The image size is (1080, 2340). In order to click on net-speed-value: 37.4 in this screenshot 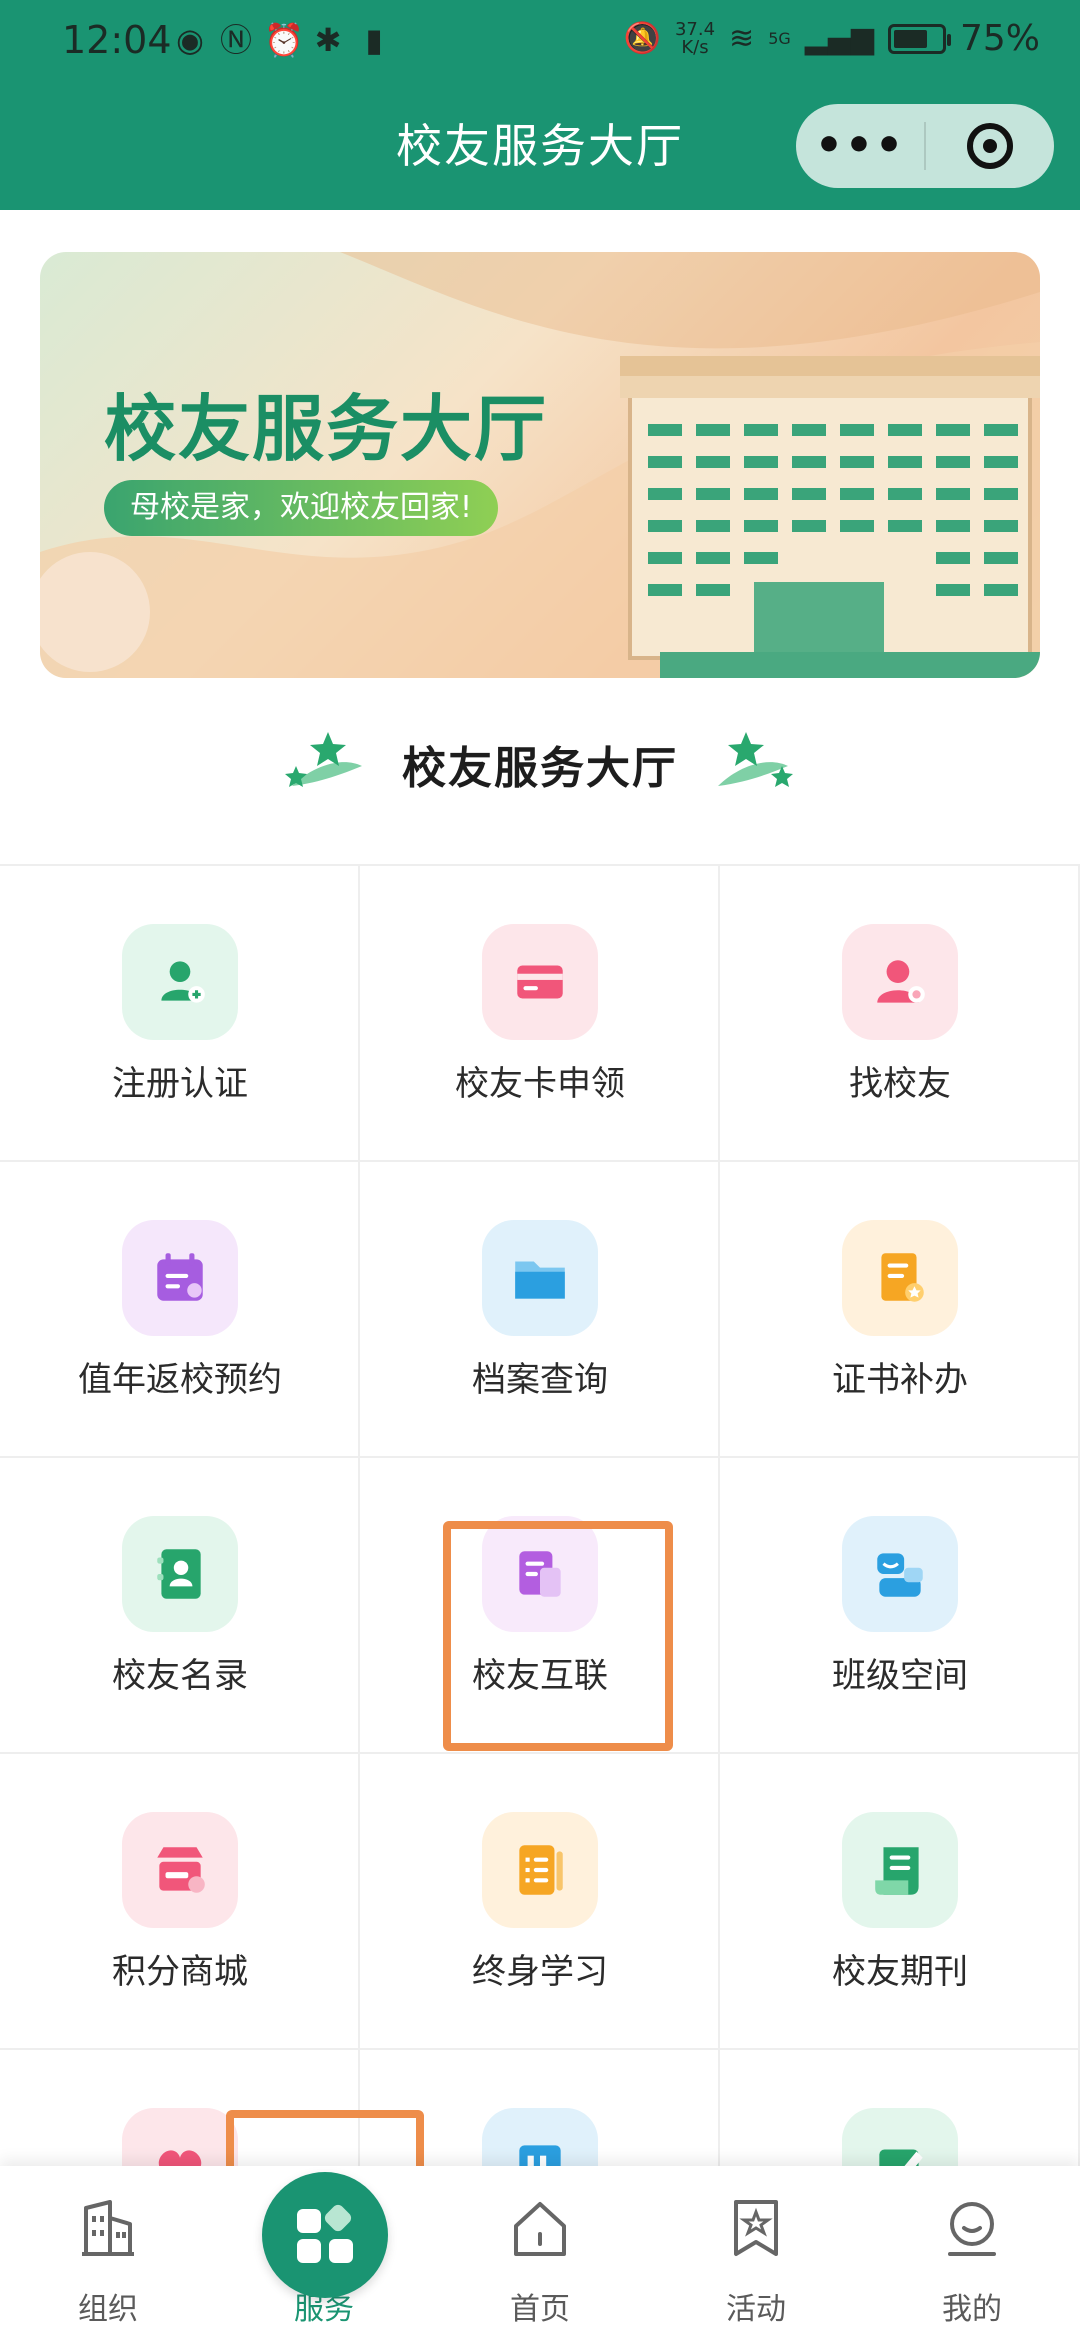, I will do `click(695, 29)`.